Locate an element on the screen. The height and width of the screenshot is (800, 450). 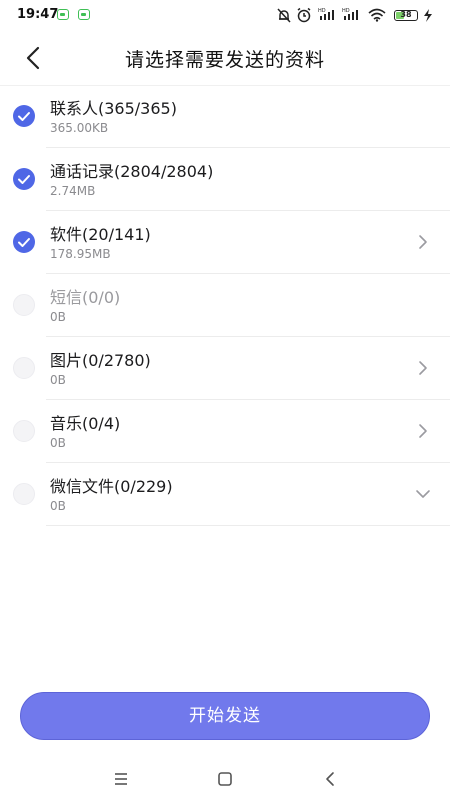
battery-icon: 38 is located at coordinates (406, 15).